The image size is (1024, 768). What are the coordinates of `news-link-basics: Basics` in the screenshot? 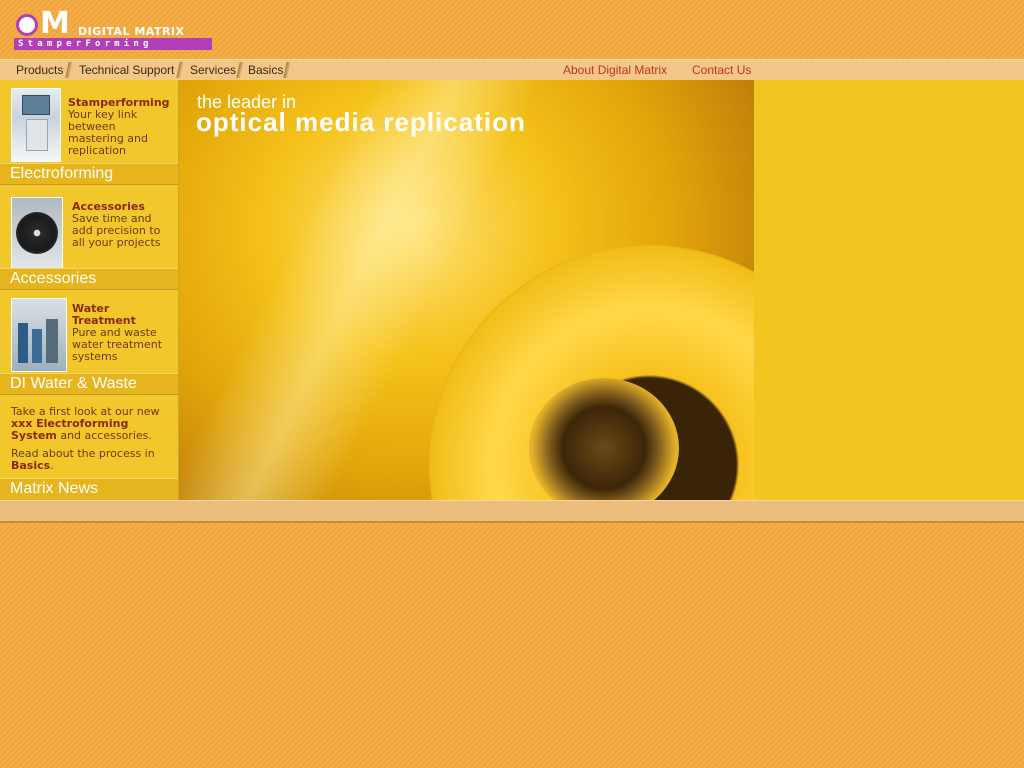 It's located at (30, 465).